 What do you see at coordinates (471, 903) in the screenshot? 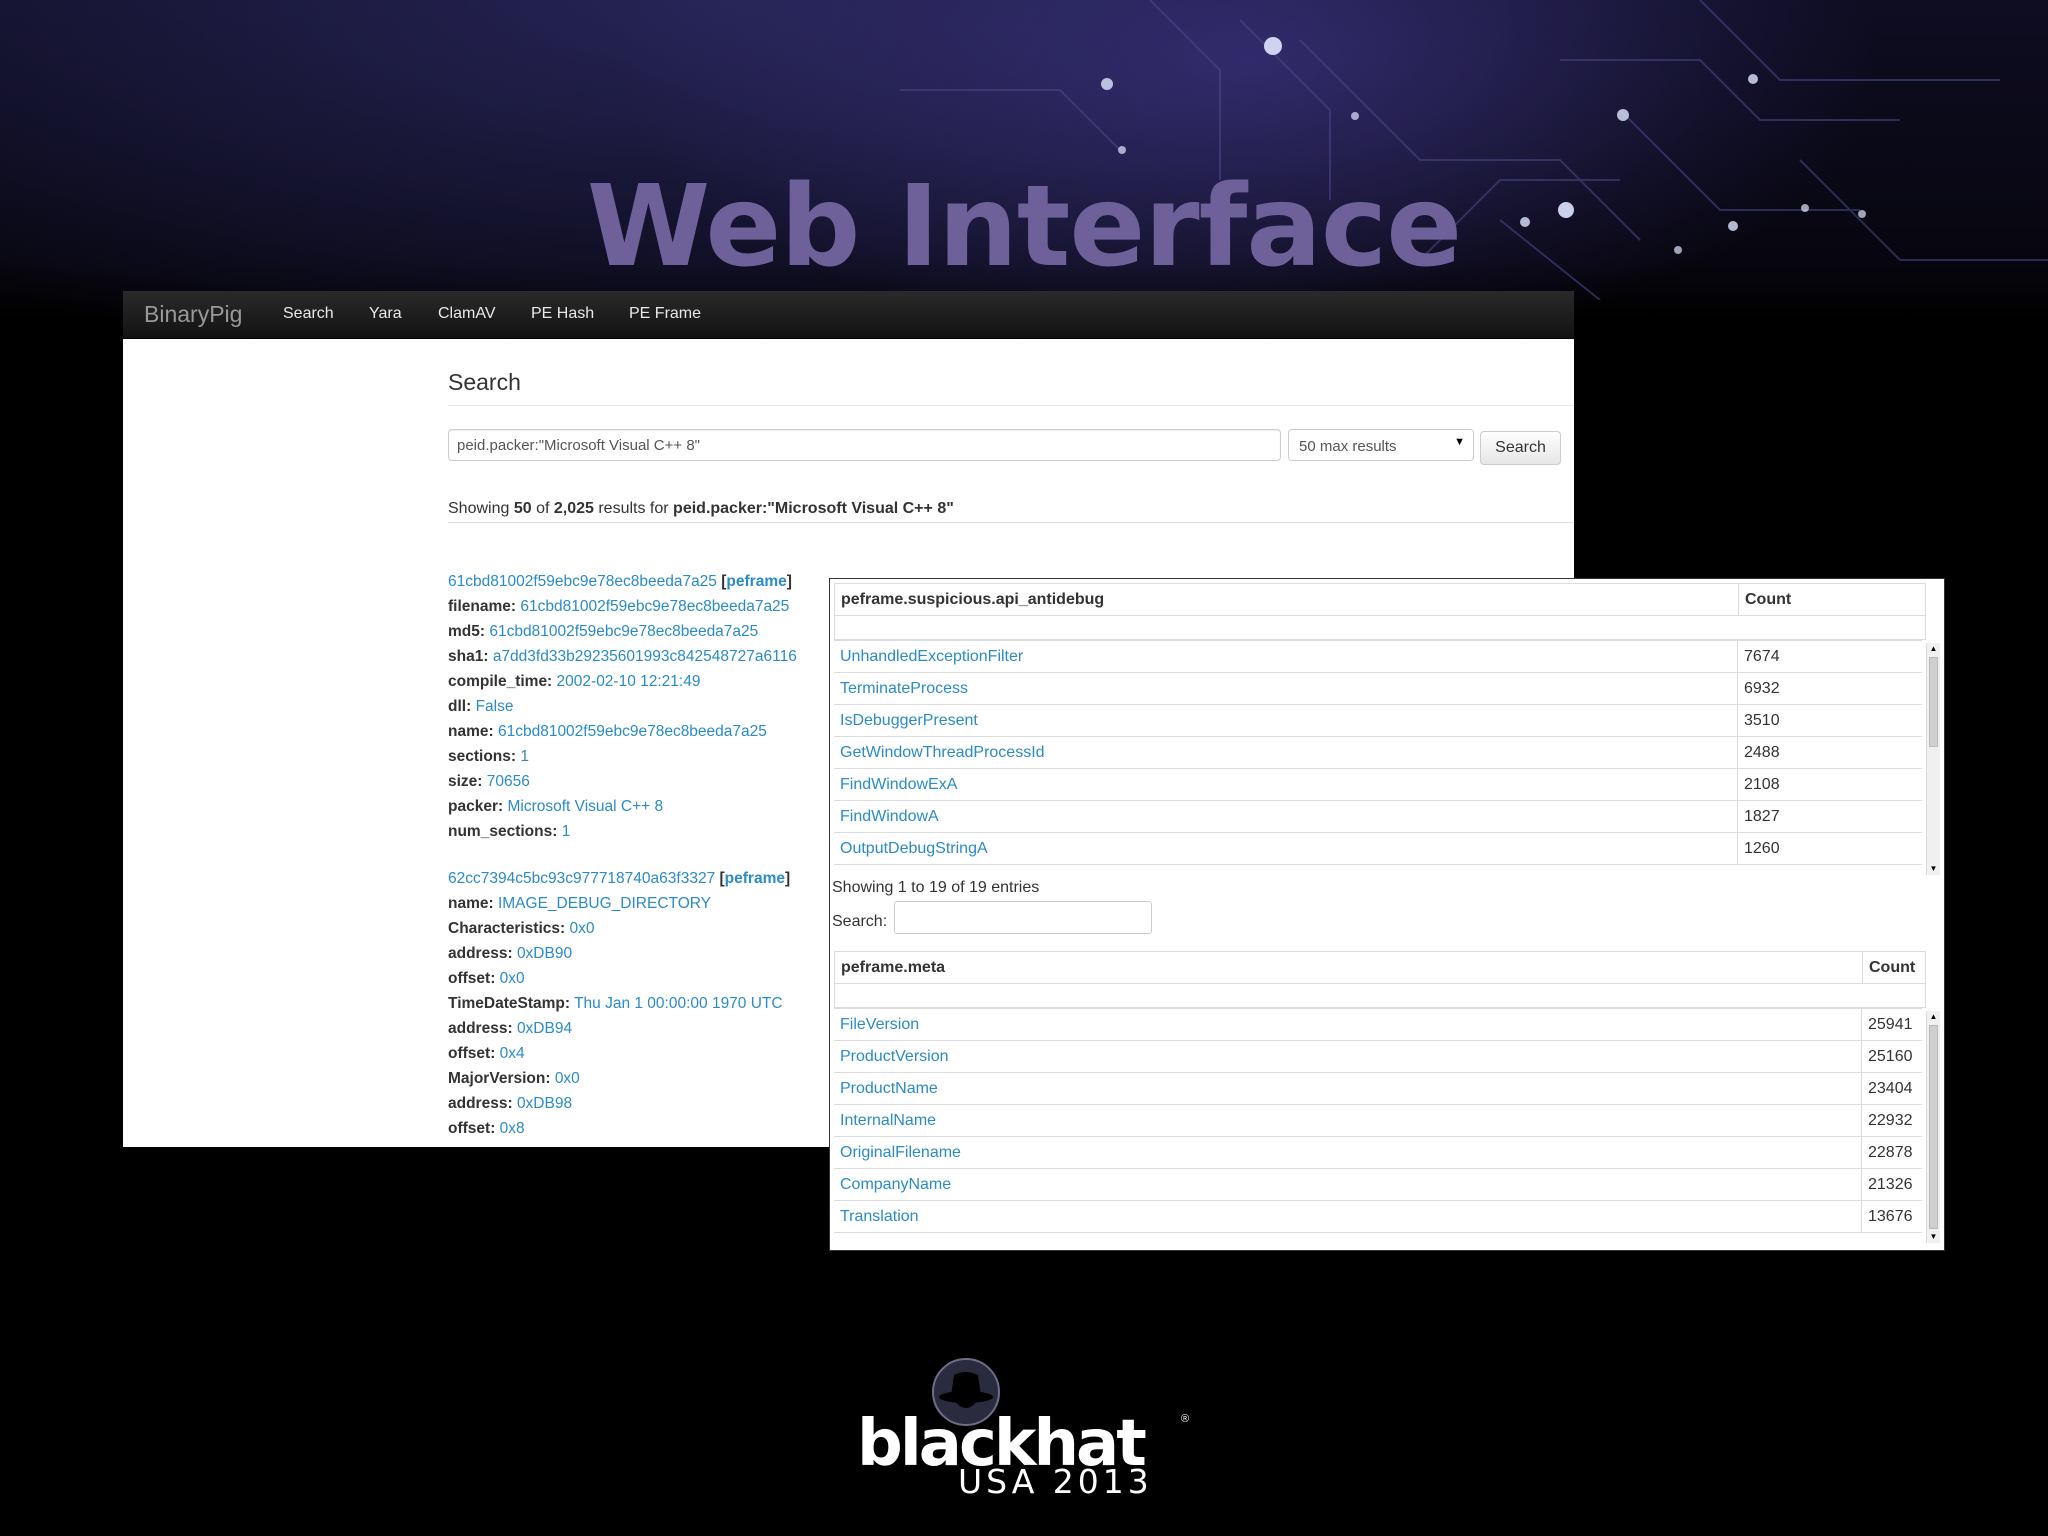
I see `field-key: name:` at bounding box center [471, 903].